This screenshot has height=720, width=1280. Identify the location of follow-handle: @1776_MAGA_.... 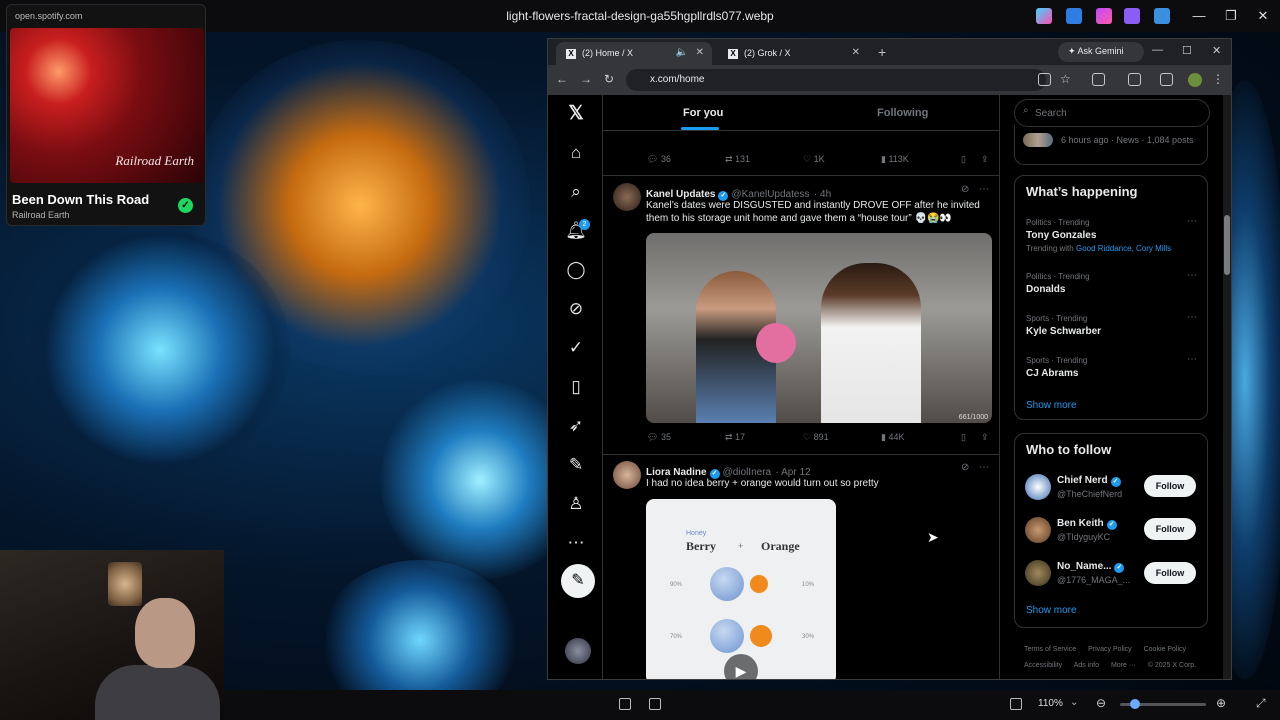
(1093, 580).